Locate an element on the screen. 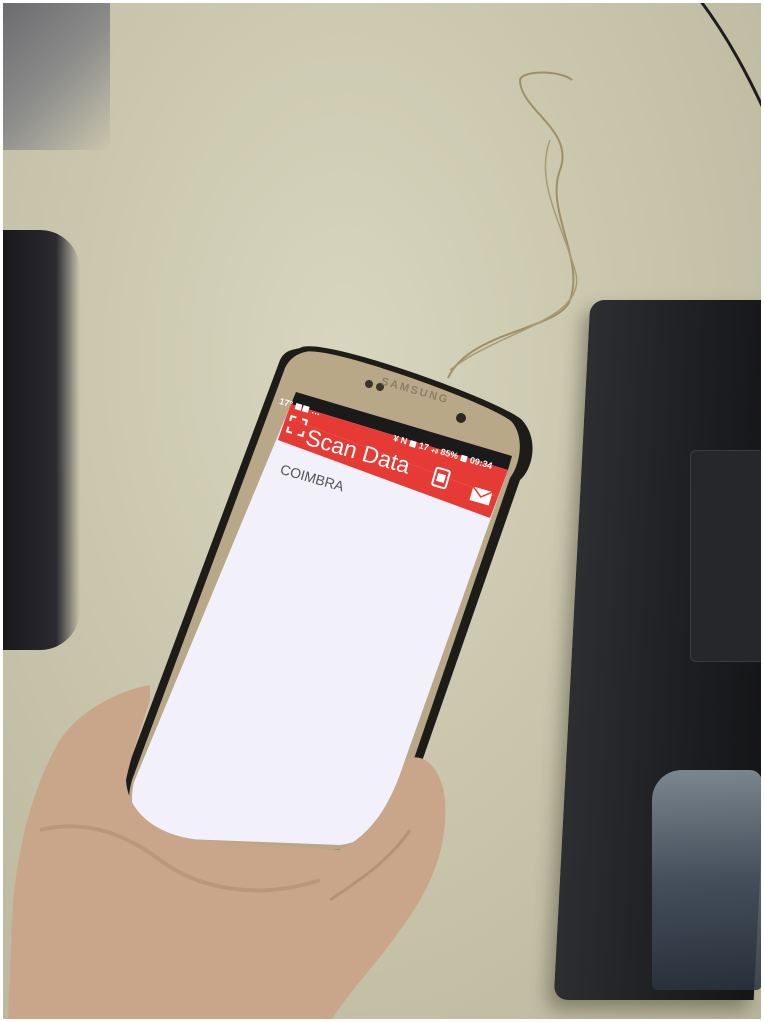 The height and width of the screenshot is (1022, 764). dark-fabric-left is located at coordinates (40, 440).